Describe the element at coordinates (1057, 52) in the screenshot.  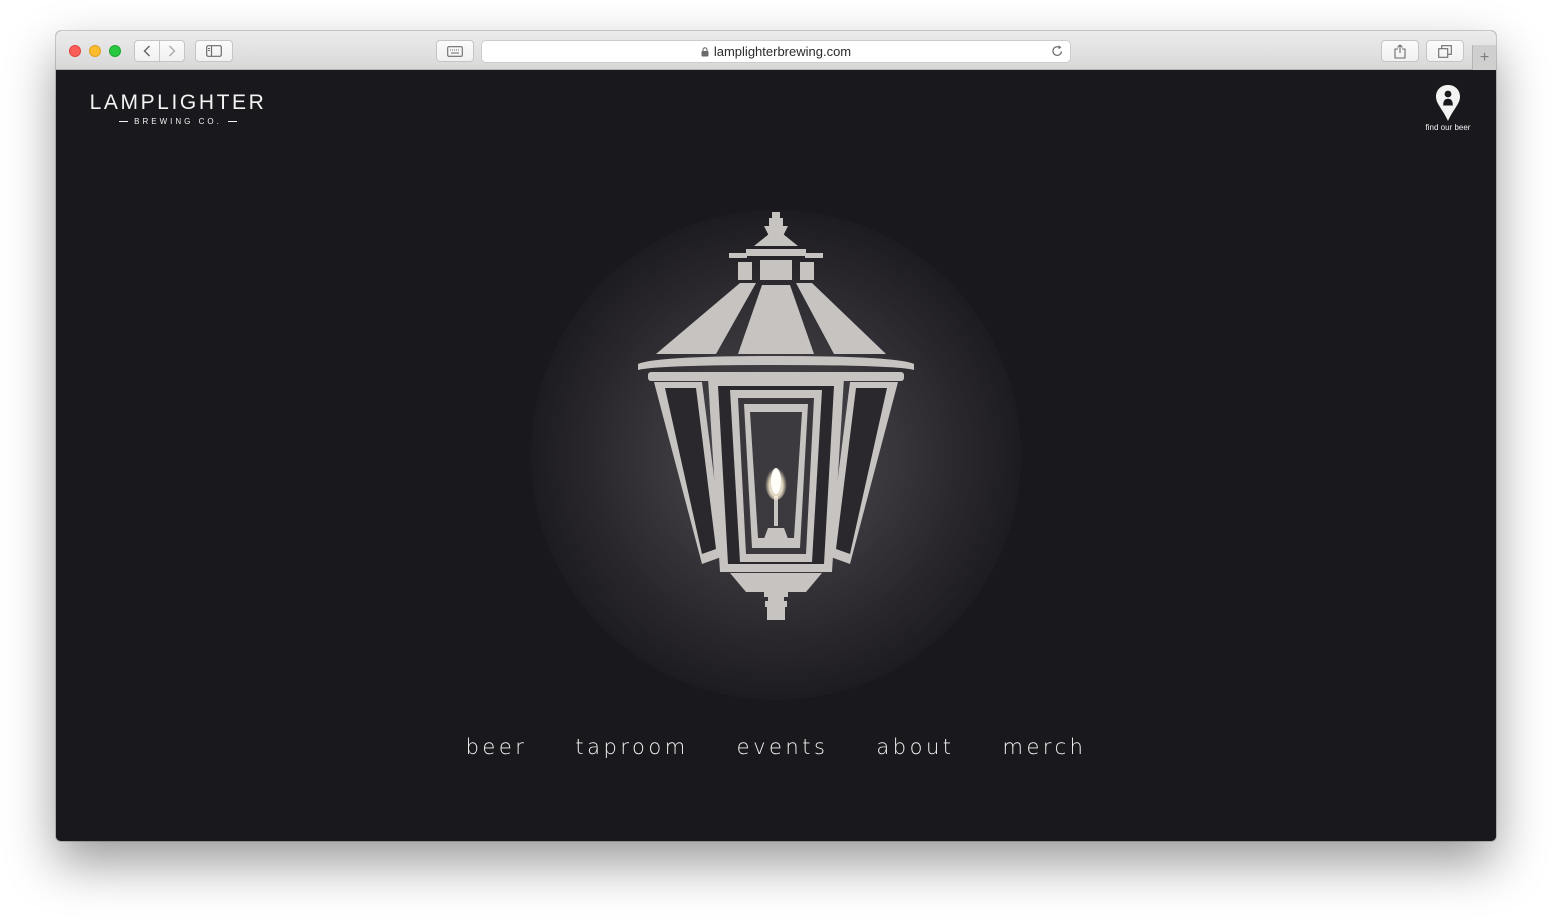
I see `reload-icon` at that location.